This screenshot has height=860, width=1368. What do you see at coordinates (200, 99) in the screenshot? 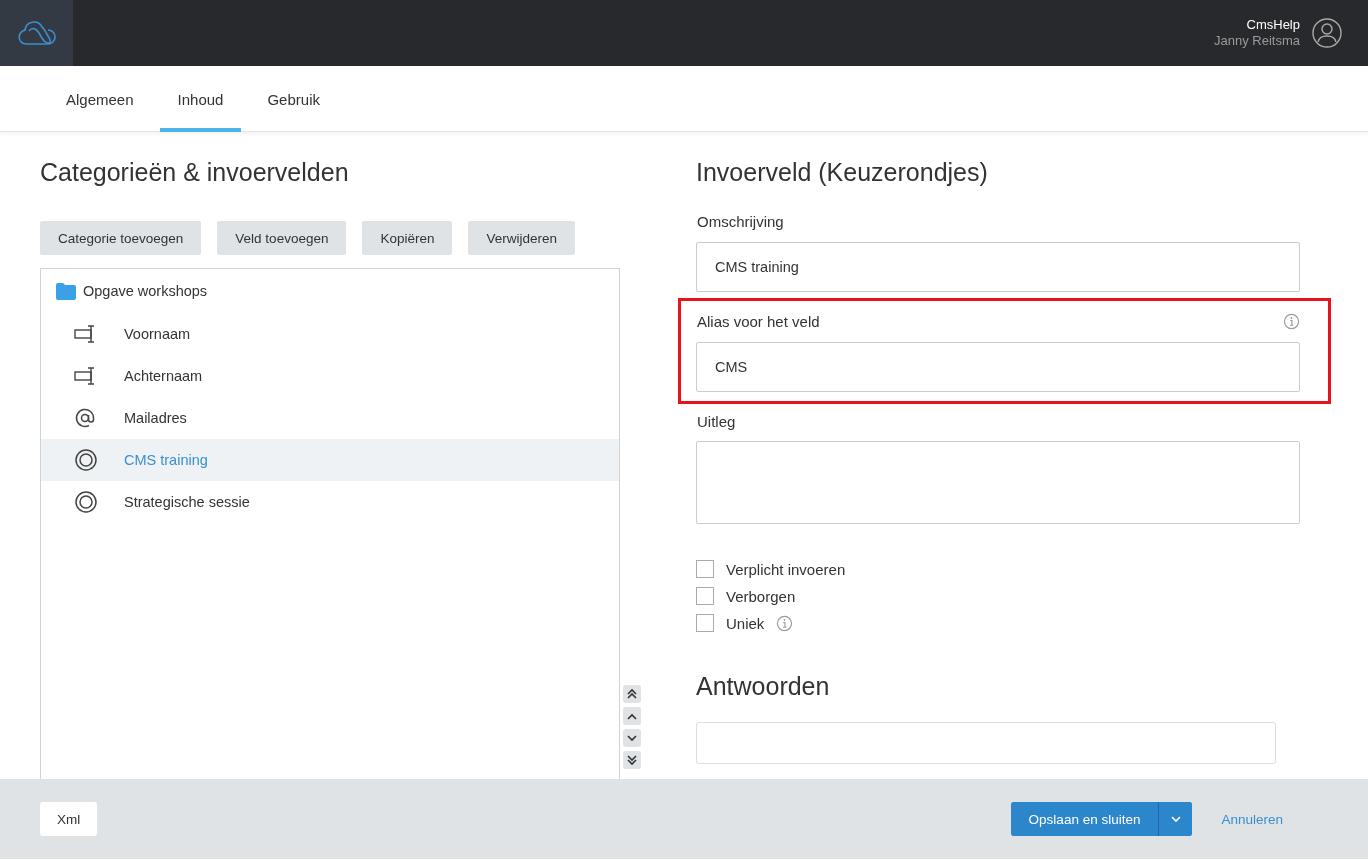
I see `tab: Inhoud` at bounding box center [200, 99].